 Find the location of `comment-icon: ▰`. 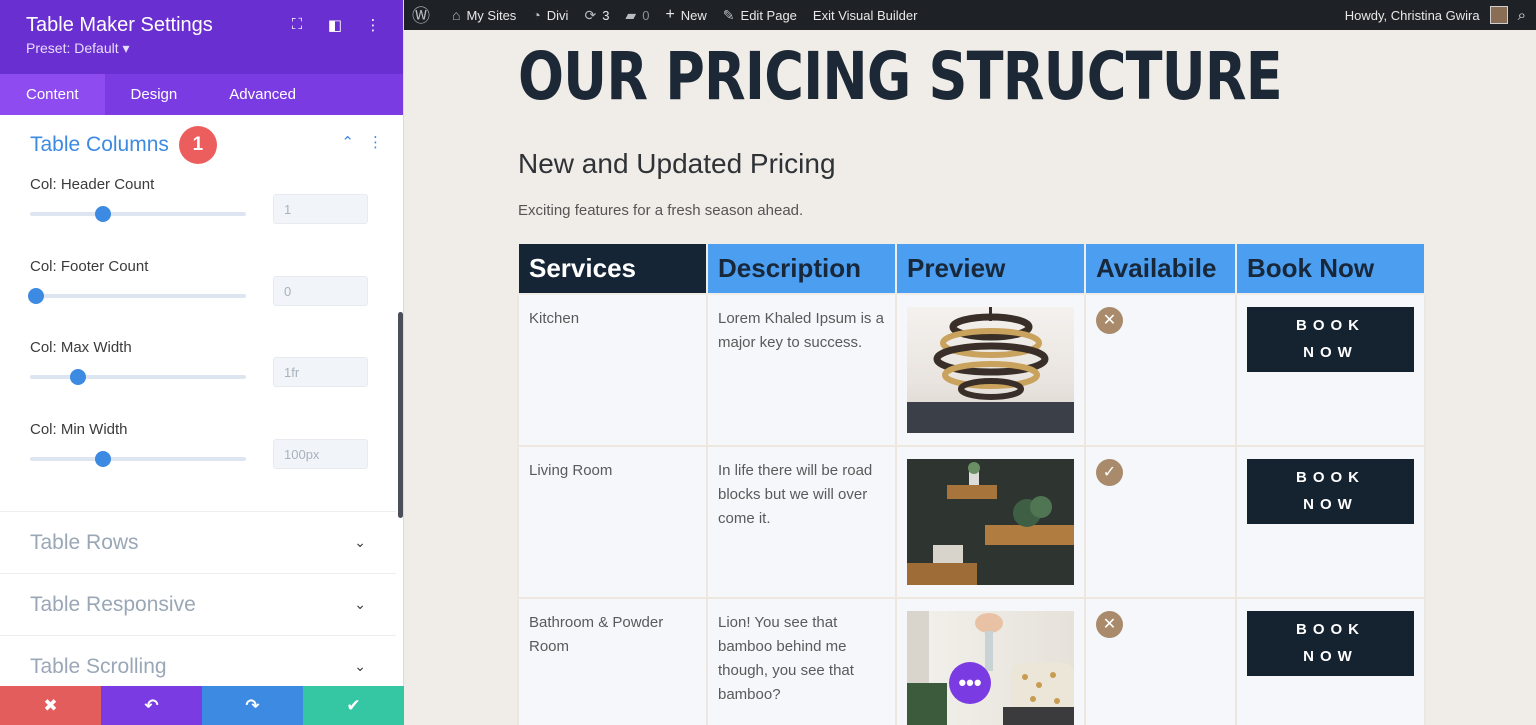

comment-icon: ▰ is located at coordinates (631, 14).